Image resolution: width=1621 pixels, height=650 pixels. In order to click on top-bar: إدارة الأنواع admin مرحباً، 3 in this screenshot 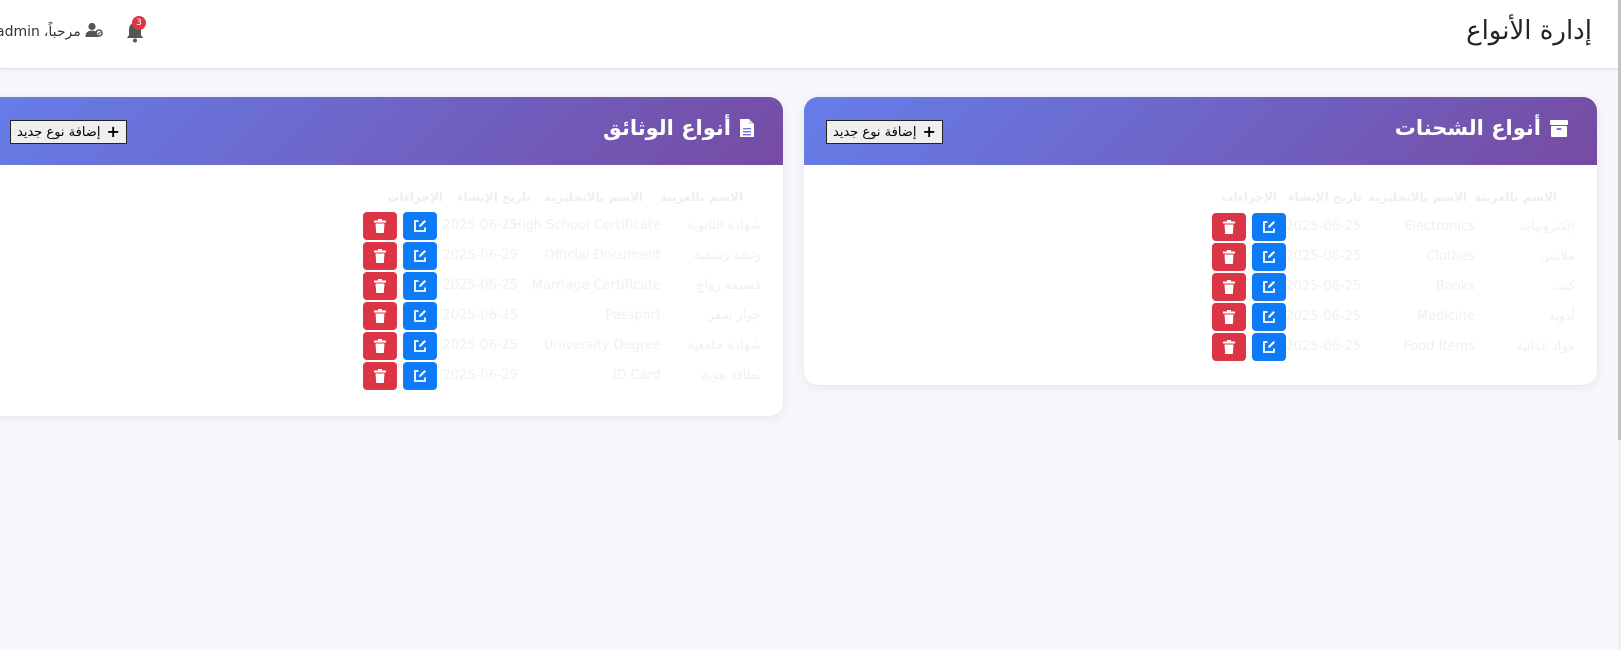, I will do `click(810, 34)`.